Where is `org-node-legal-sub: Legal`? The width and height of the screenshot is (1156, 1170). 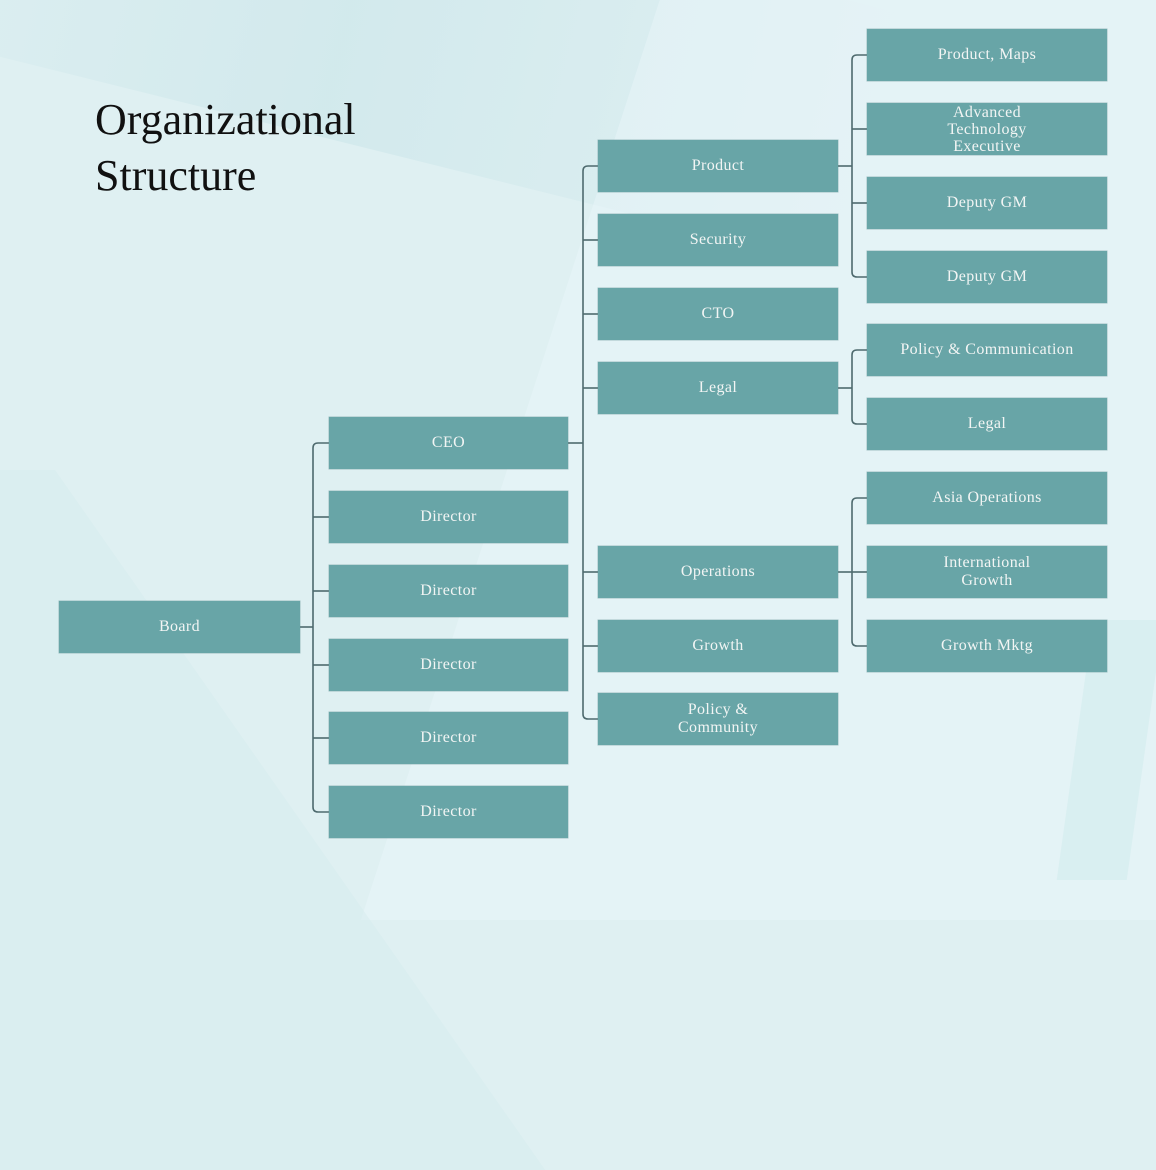
org-node-legal-sub: Legal is located at coordinates (987, 424).